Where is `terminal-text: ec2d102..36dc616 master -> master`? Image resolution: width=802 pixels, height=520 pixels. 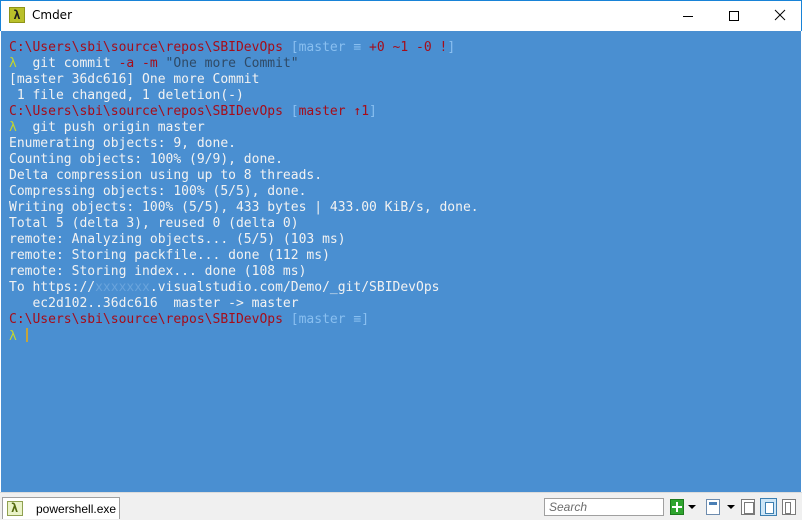 terminal-text: ec2d102..36dc616 master -> master is located at coordinates (154, 303).